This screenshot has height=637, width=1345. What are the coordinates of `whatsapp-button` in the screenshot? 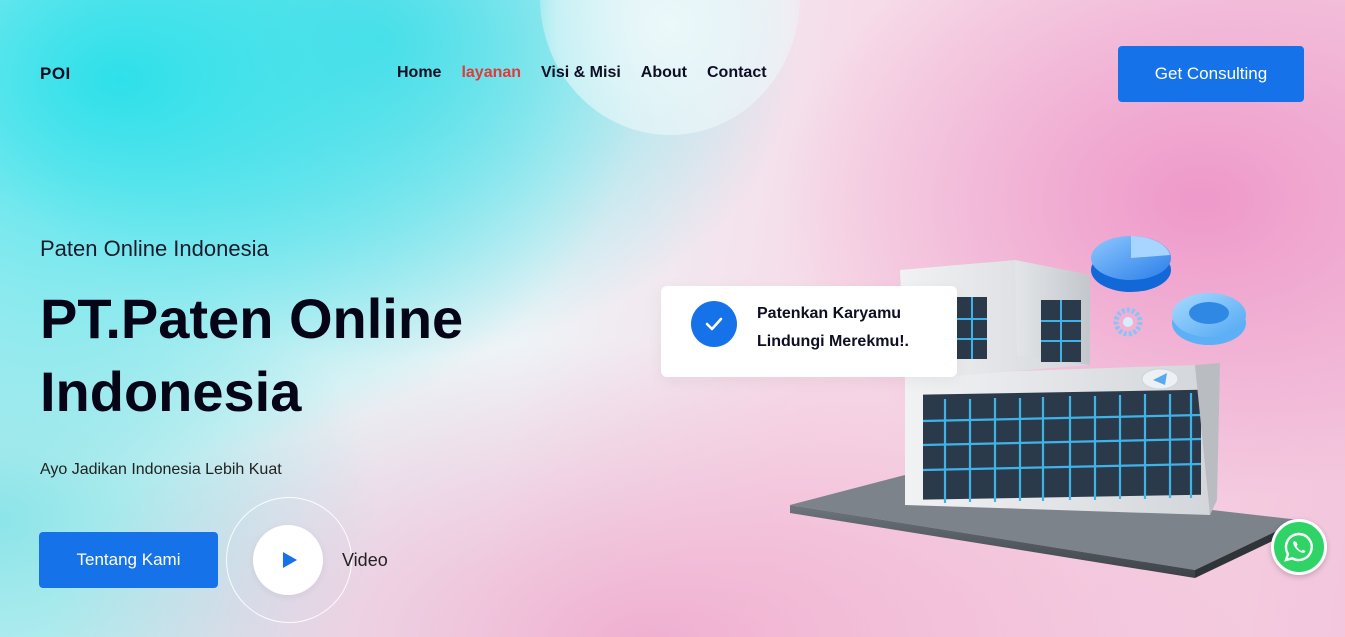 It's located at (1299, 547).